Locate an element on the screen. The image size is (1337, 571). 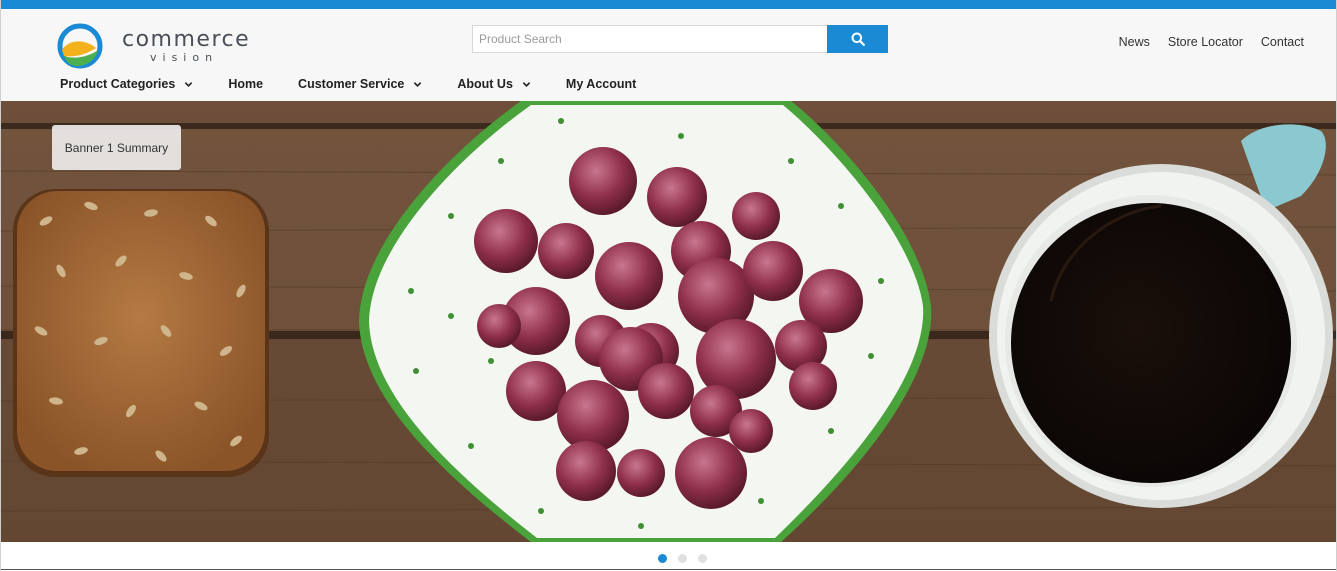
nav-label: Home is located at coordinates (246, 84).